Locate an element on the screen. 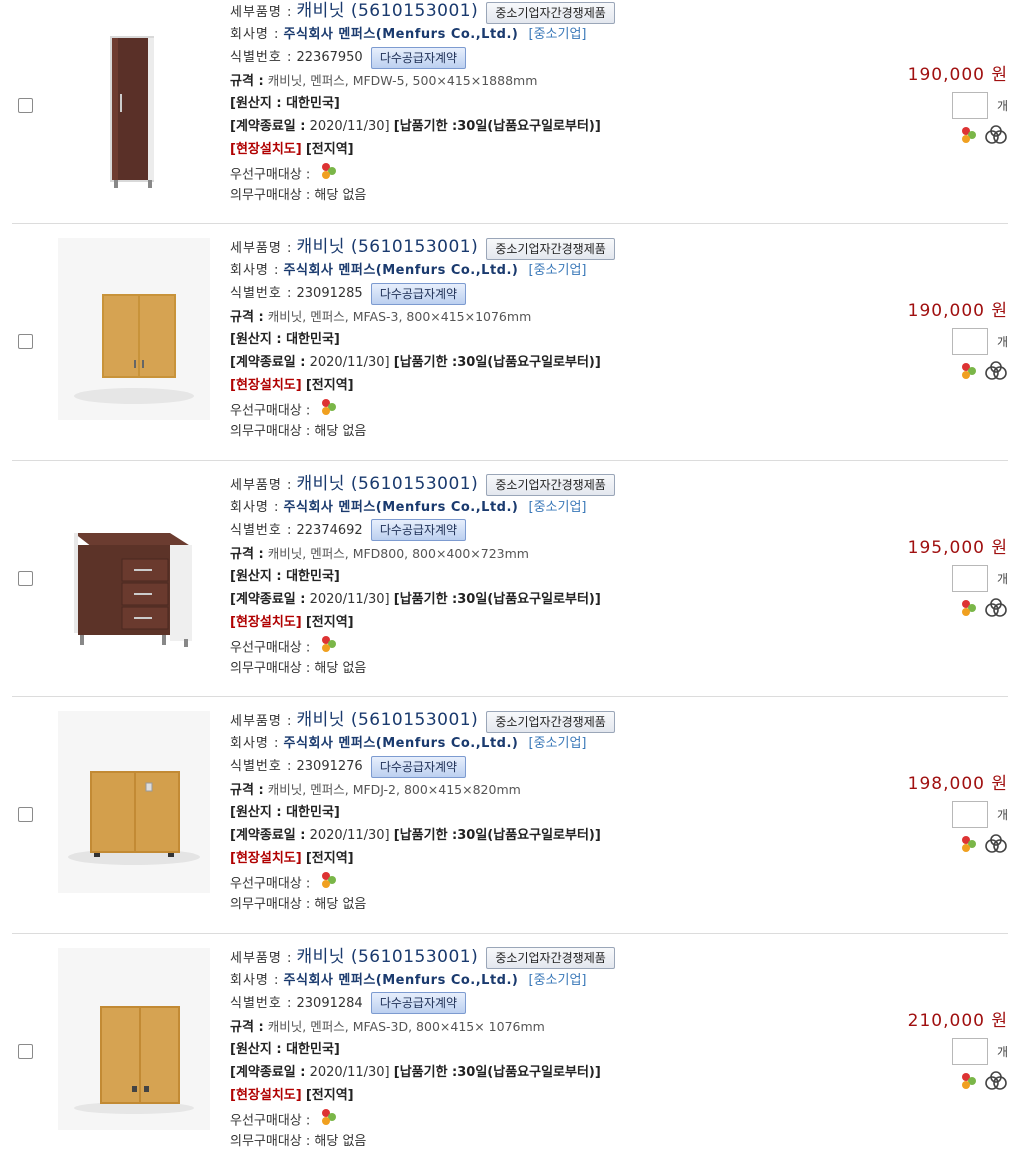 The height and width of the screenshot is (1162, 1020). price-box: 210,000 원 개 is located at coordinates (938, 1051).